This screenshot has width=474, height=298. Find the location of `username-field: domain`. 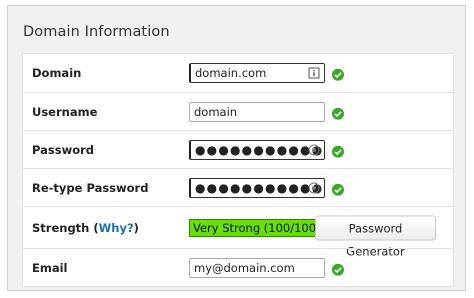

username-field: domain is located at coordinates (257, 111).